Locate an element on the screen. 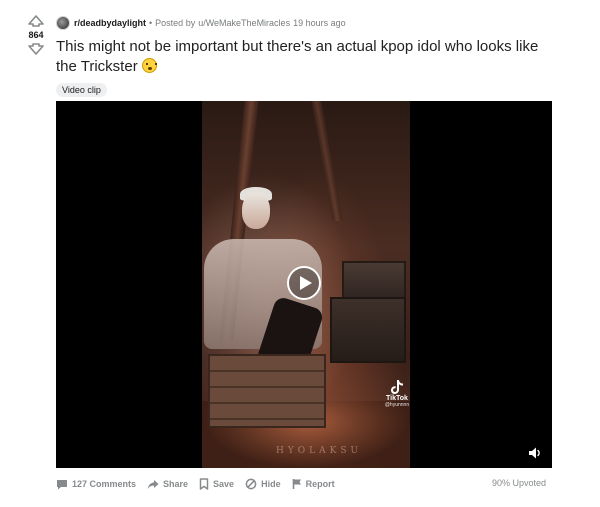  volume-button is located at coordinates (535, 453).